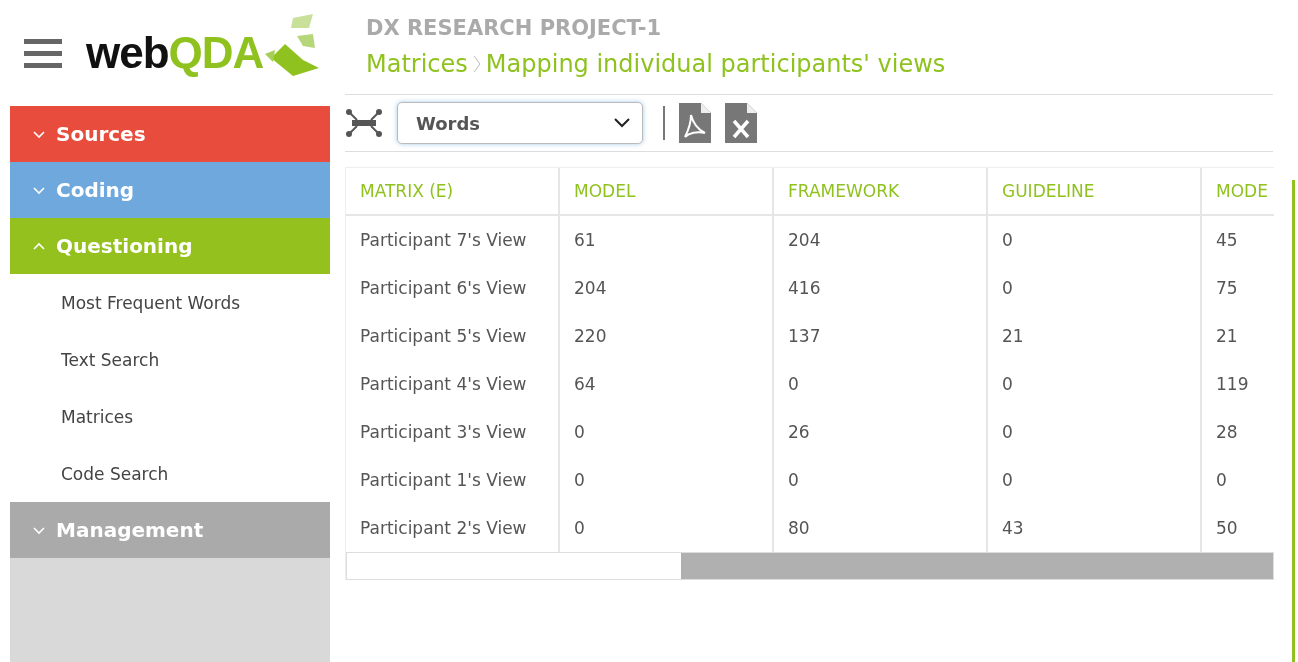 This screenshot has height=662, width=1298. I want to click on sidebar-section: Coding, so click(170, 190).